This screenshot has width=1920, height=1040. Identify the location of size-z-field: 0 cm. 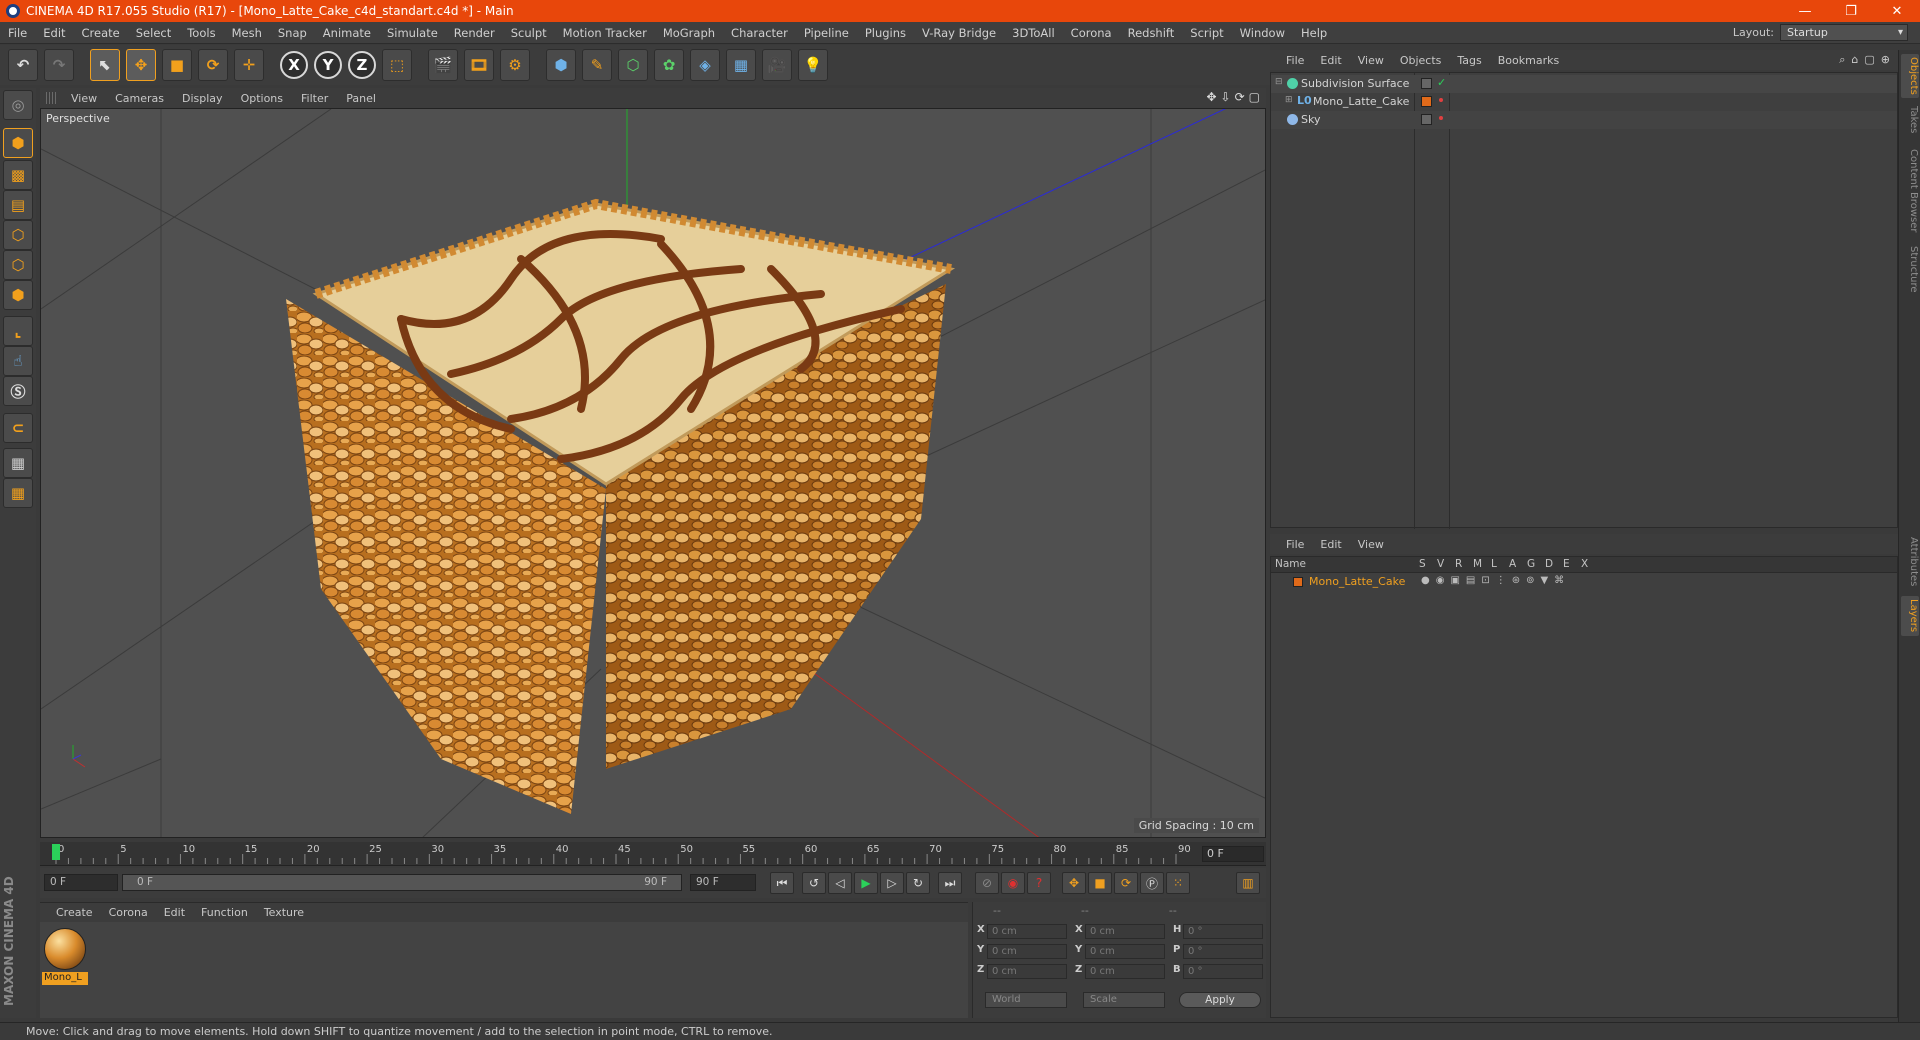
(1125, 971).